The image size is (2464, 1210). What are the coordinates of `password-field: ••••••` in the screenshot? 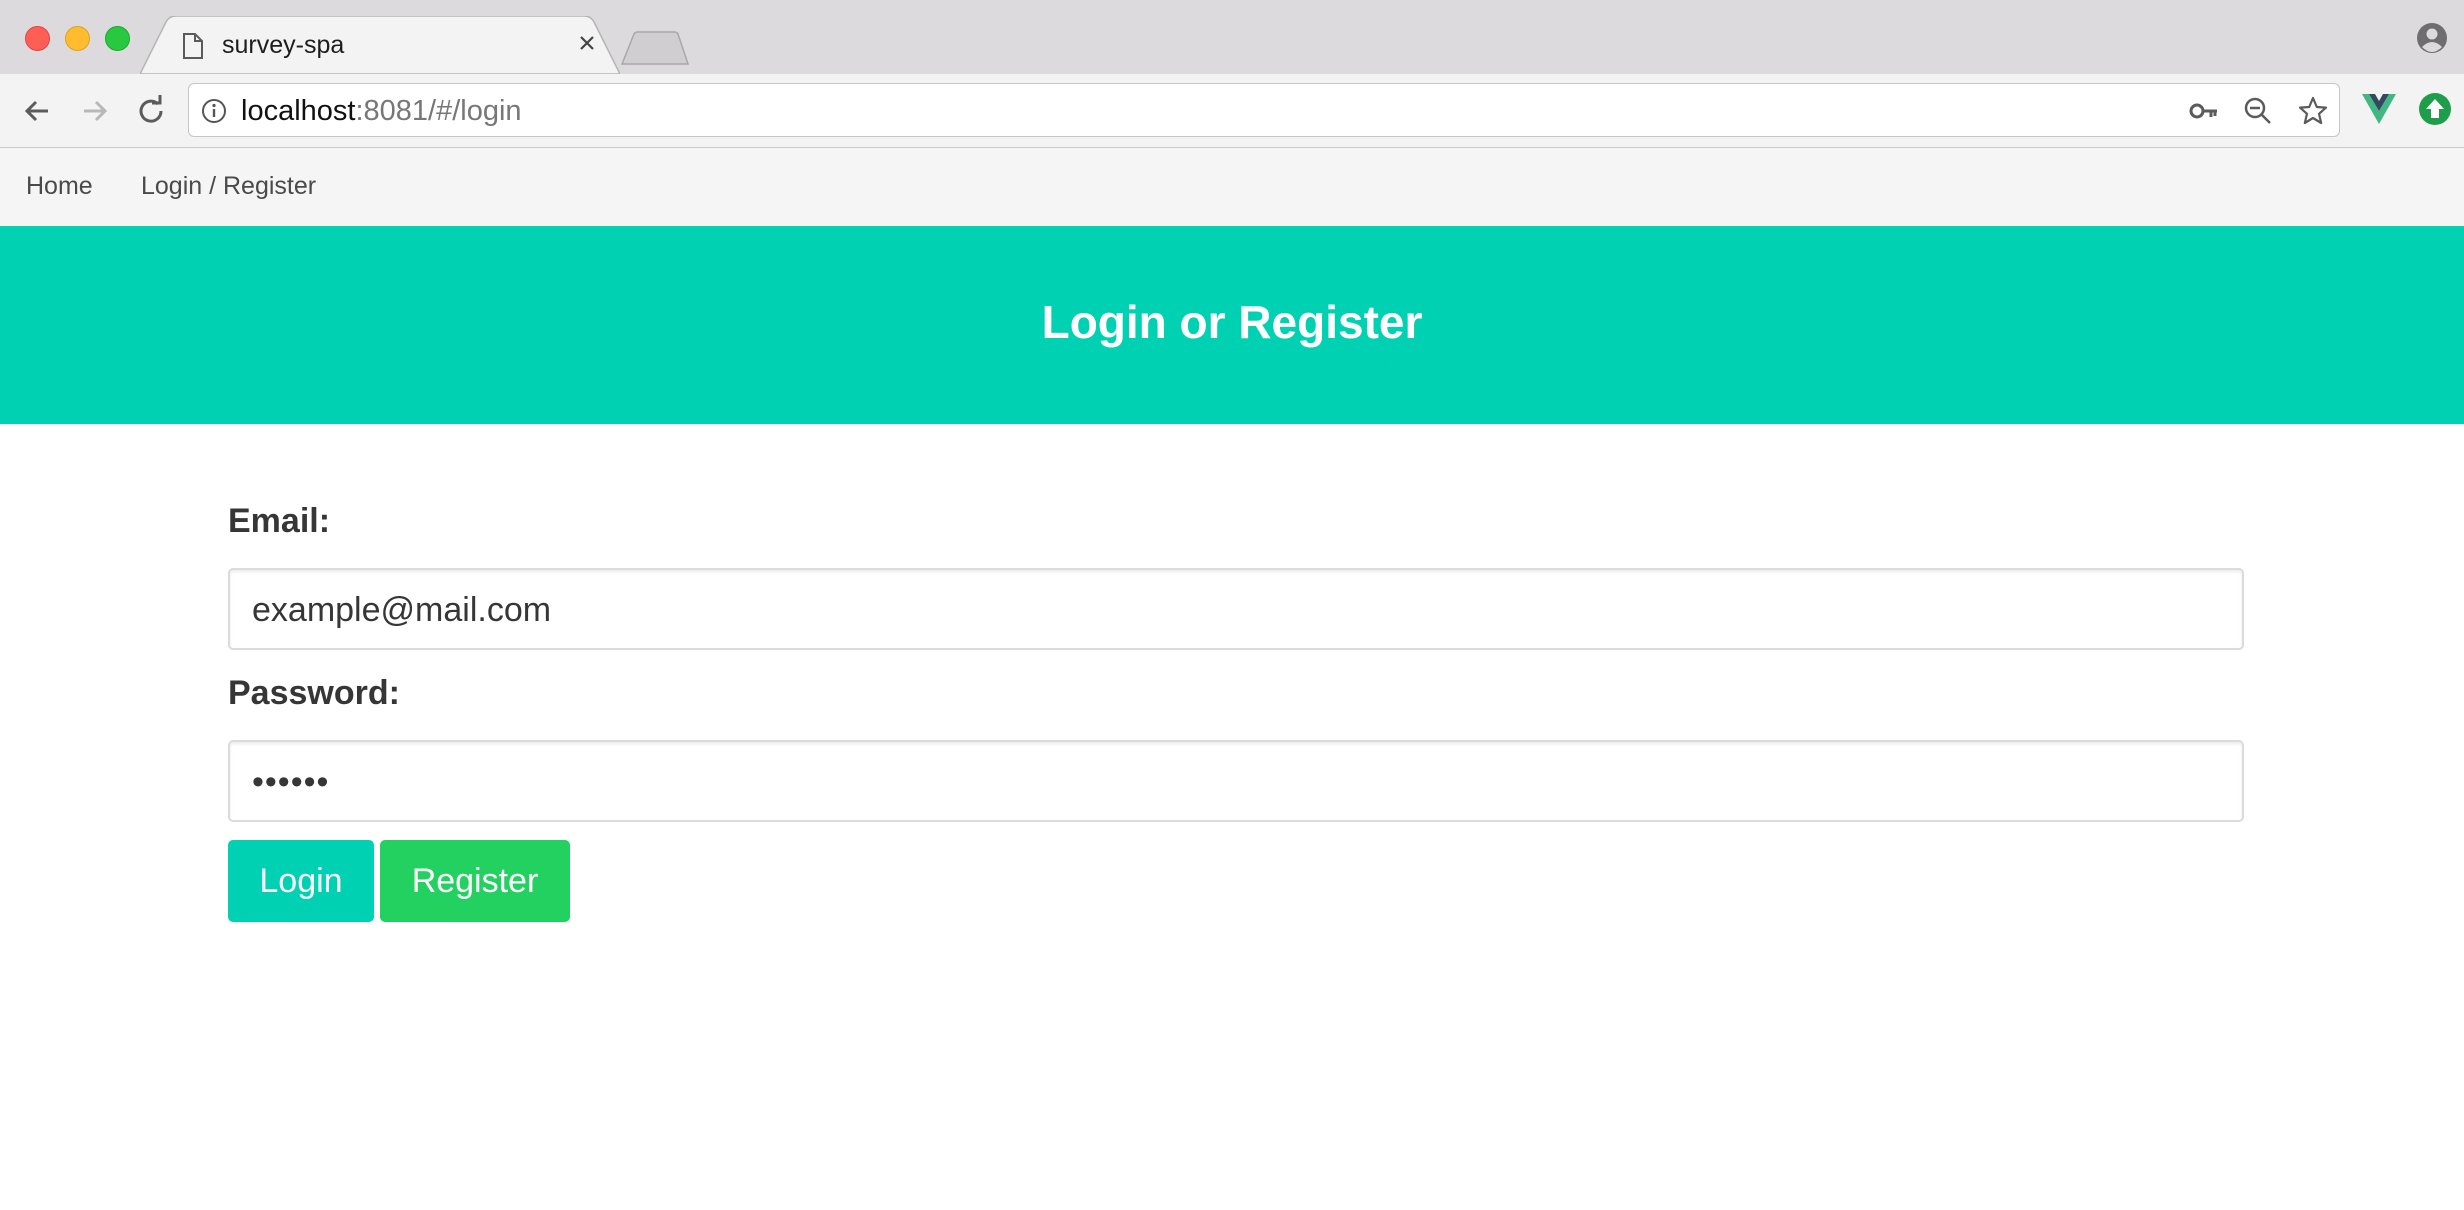 It's located at (1236, 781).